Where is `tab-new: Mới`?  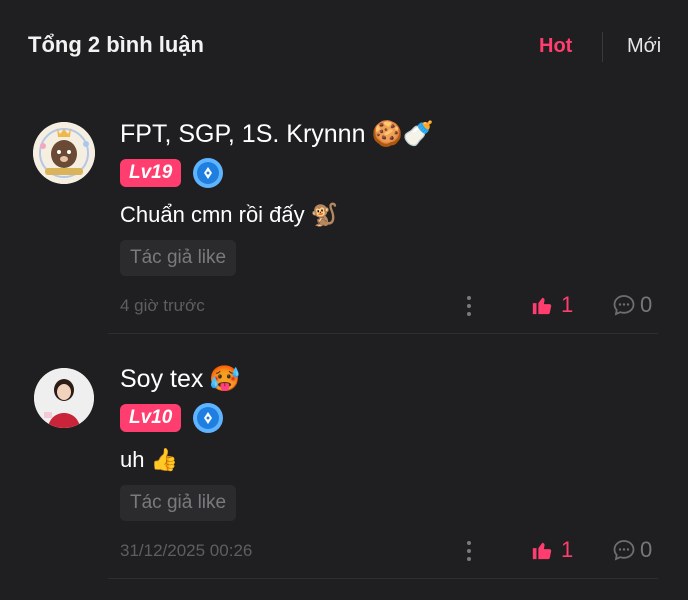
tab-new: Mới is located at coordinates (644, 46).